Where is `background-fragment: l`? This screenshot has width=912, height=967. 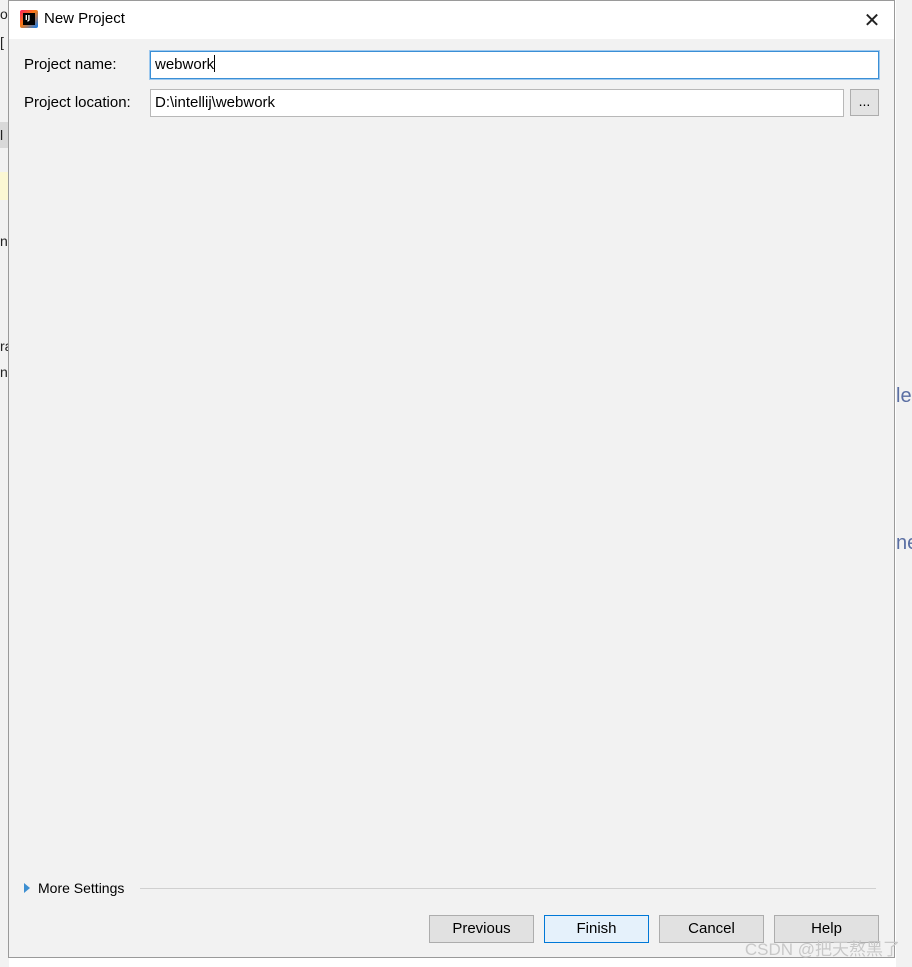 background-fragment: l is located at coordinates (2, 135).